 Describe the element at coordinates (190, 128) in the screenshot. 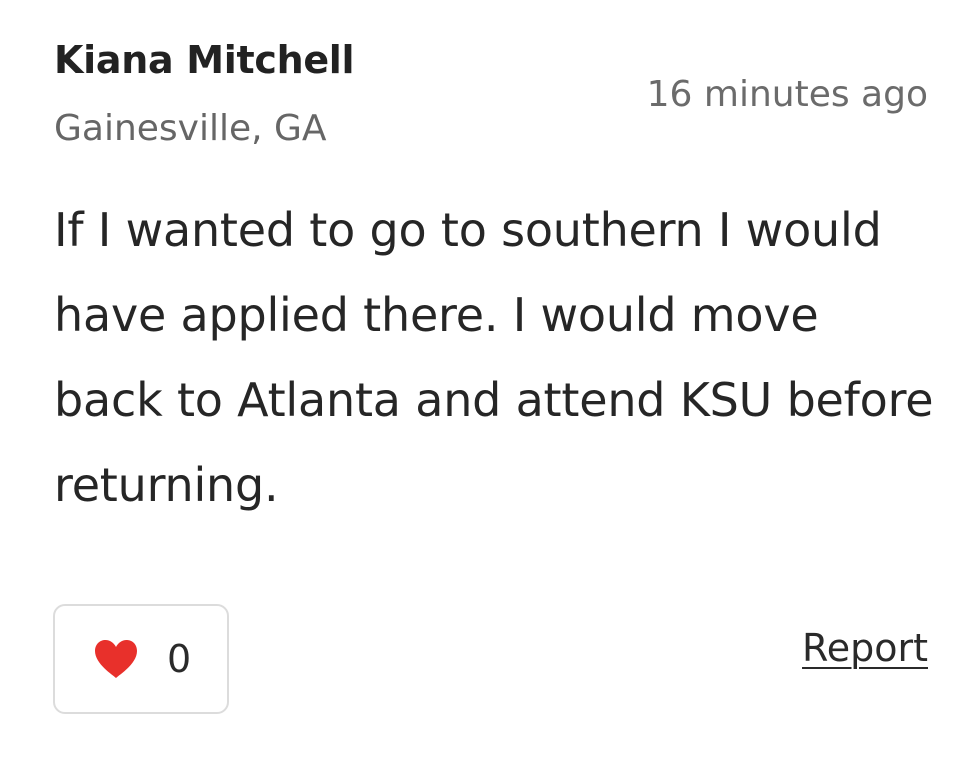

I see `author-location: Gainesville, GA` at that location.